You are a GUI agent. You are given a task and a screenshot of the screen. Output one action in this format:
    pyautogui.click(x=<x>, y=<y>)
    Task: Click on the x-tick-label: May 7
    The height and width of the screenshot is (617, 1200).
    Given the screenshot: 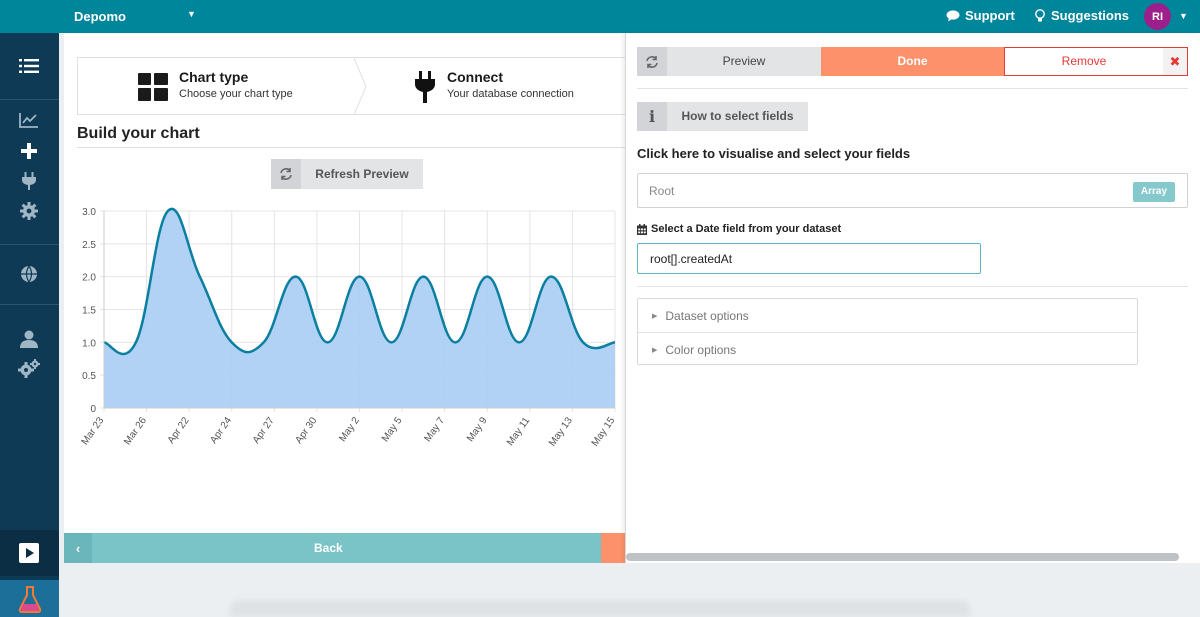 What is the action you would take?
    pyautogui.click(x=434, y=429)
    